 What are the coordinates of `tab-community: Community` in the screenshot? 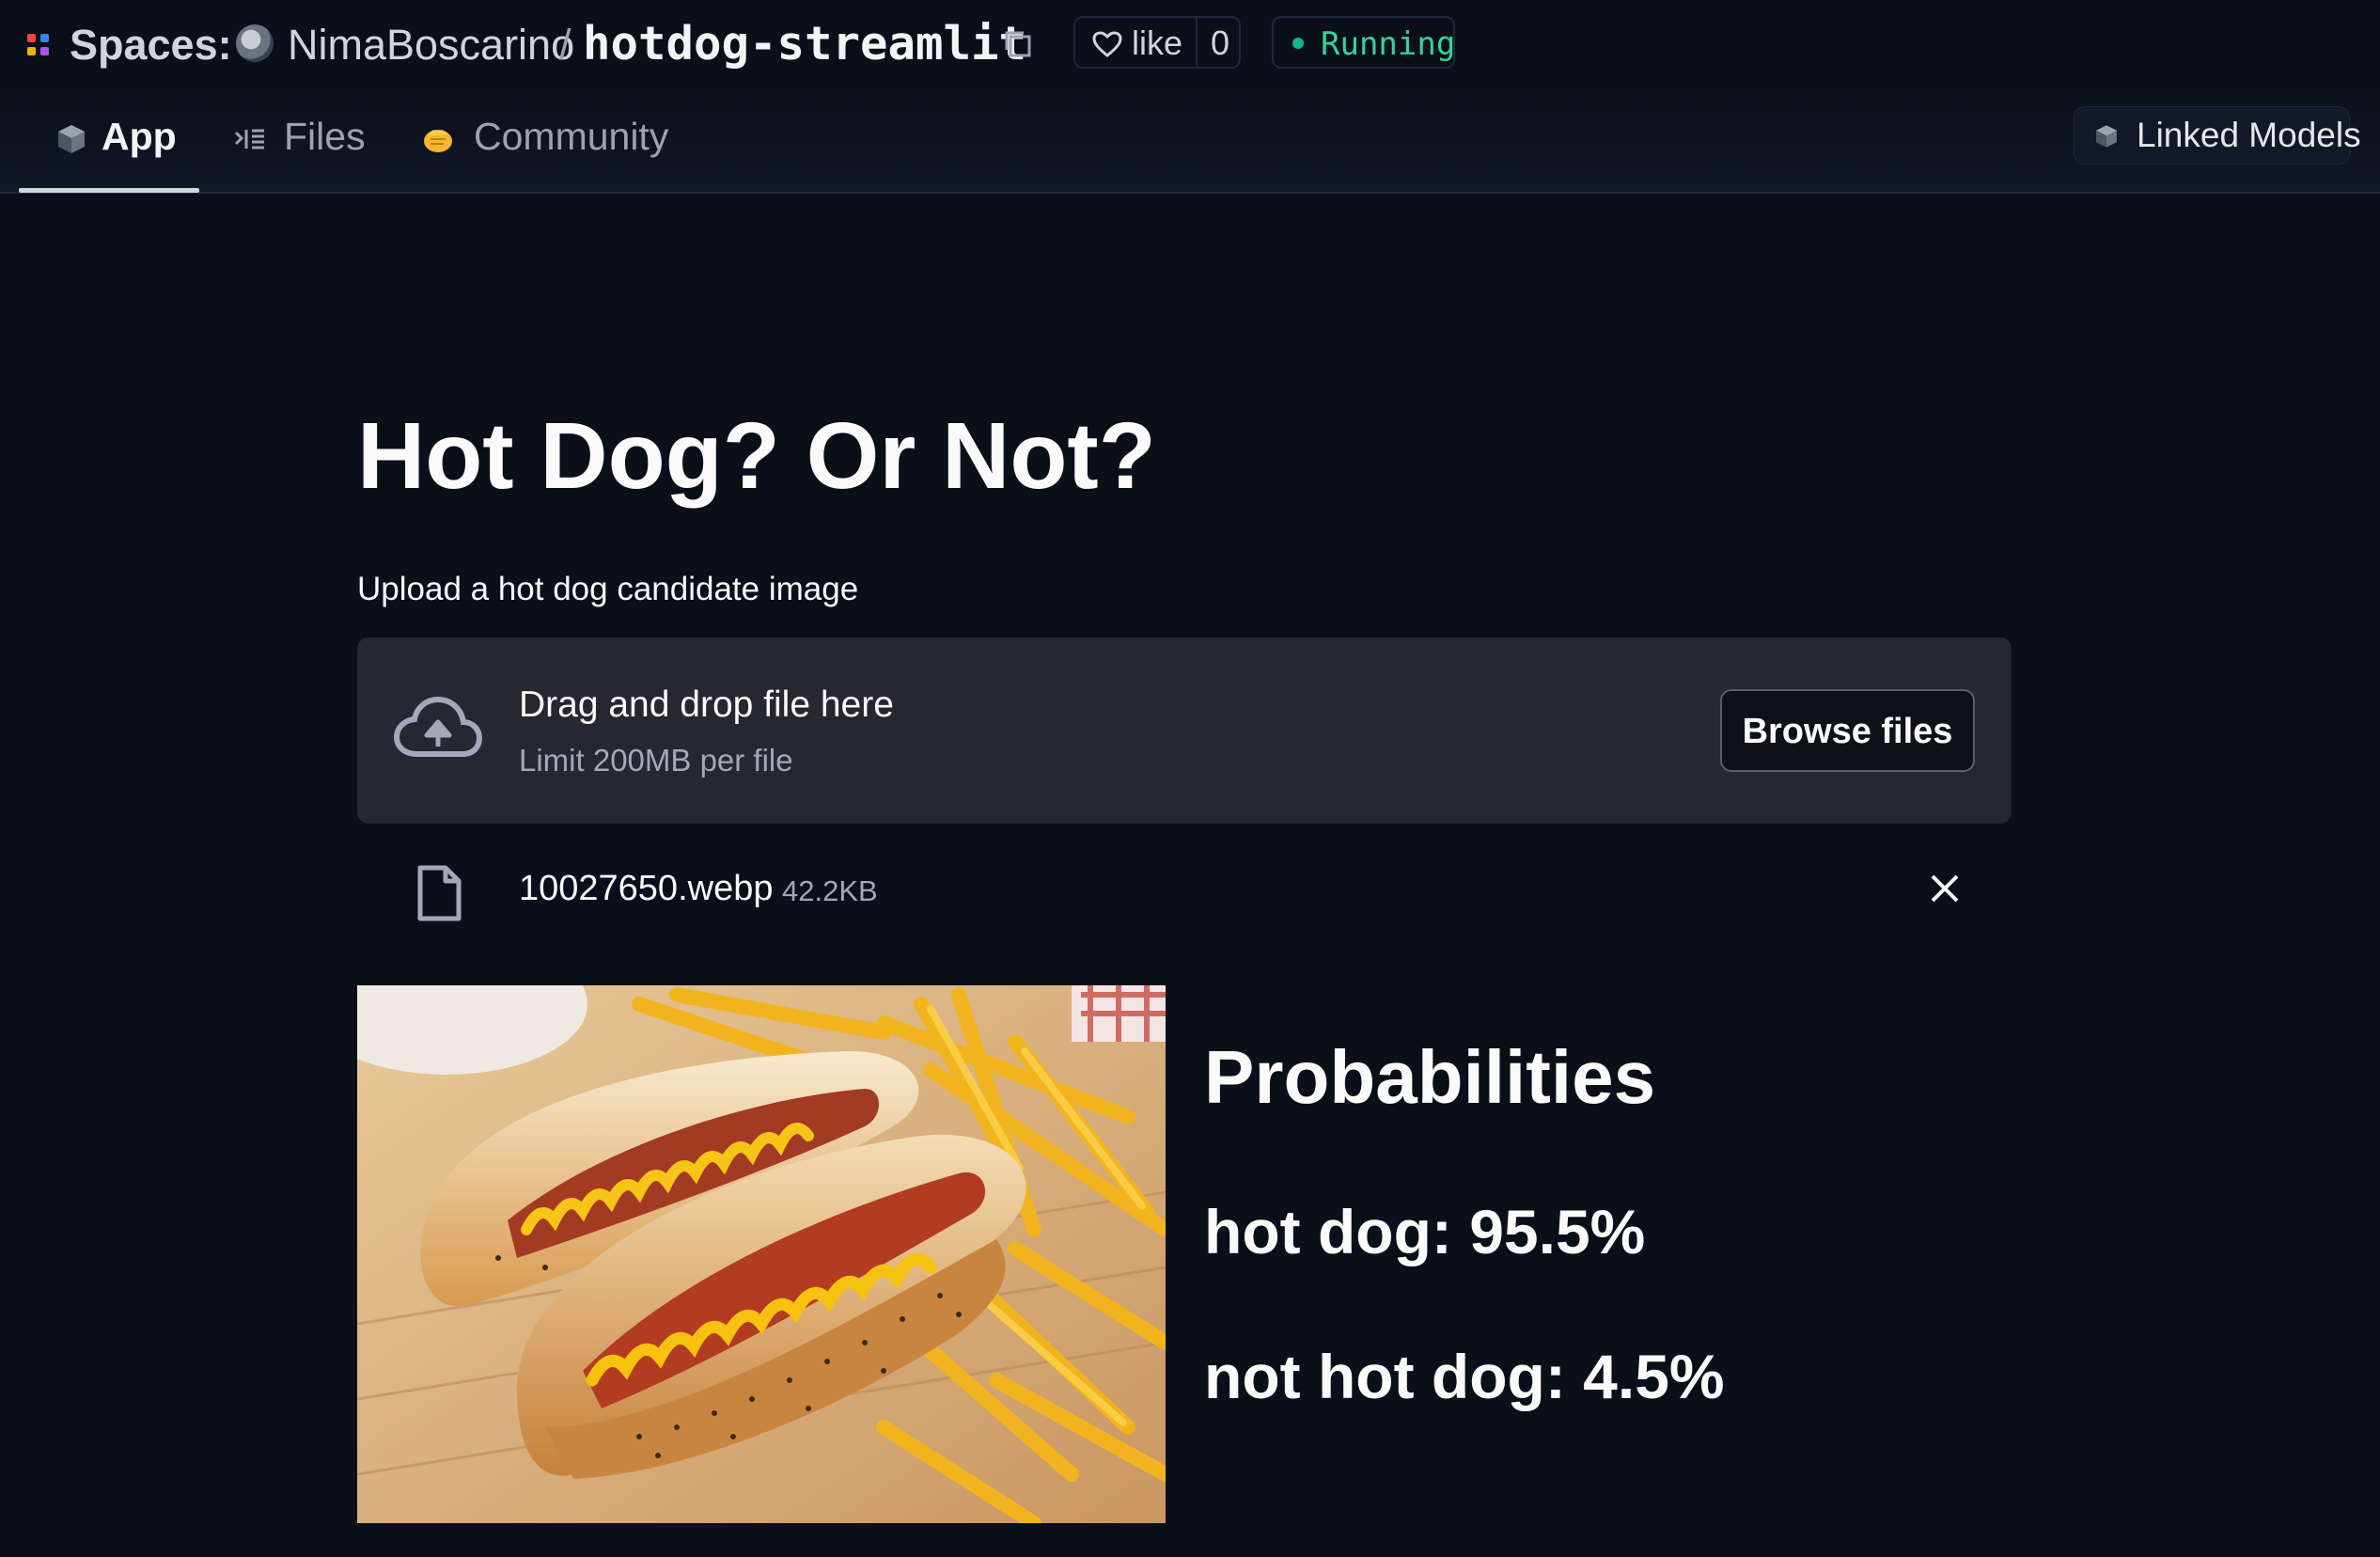 It's located at (545, 141).